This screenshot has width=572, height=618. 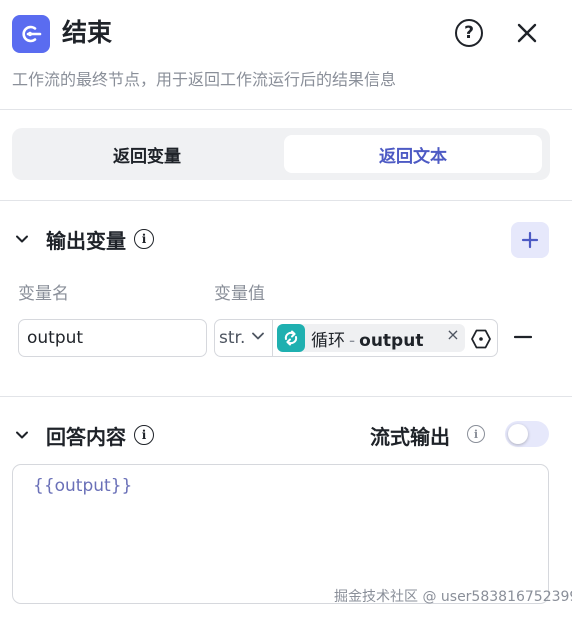 I want to click on node-description: 工作流的最终节点，用于返回工作流运行后的结果信息, so click(x=204, y=79).